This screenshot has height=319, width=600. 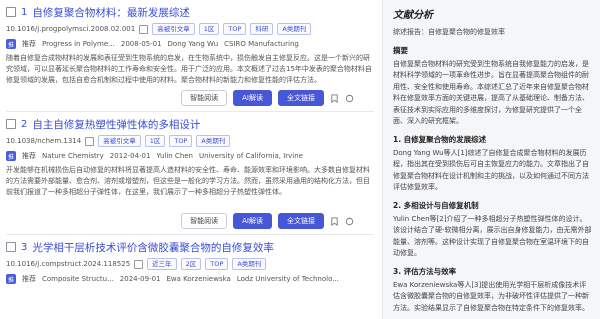 What do you see at coordinates (449, 32) in the screenshot?
I see `summary-label: 综述报告：自修复聚合物的修复效率` at bounding box center [449, 32].